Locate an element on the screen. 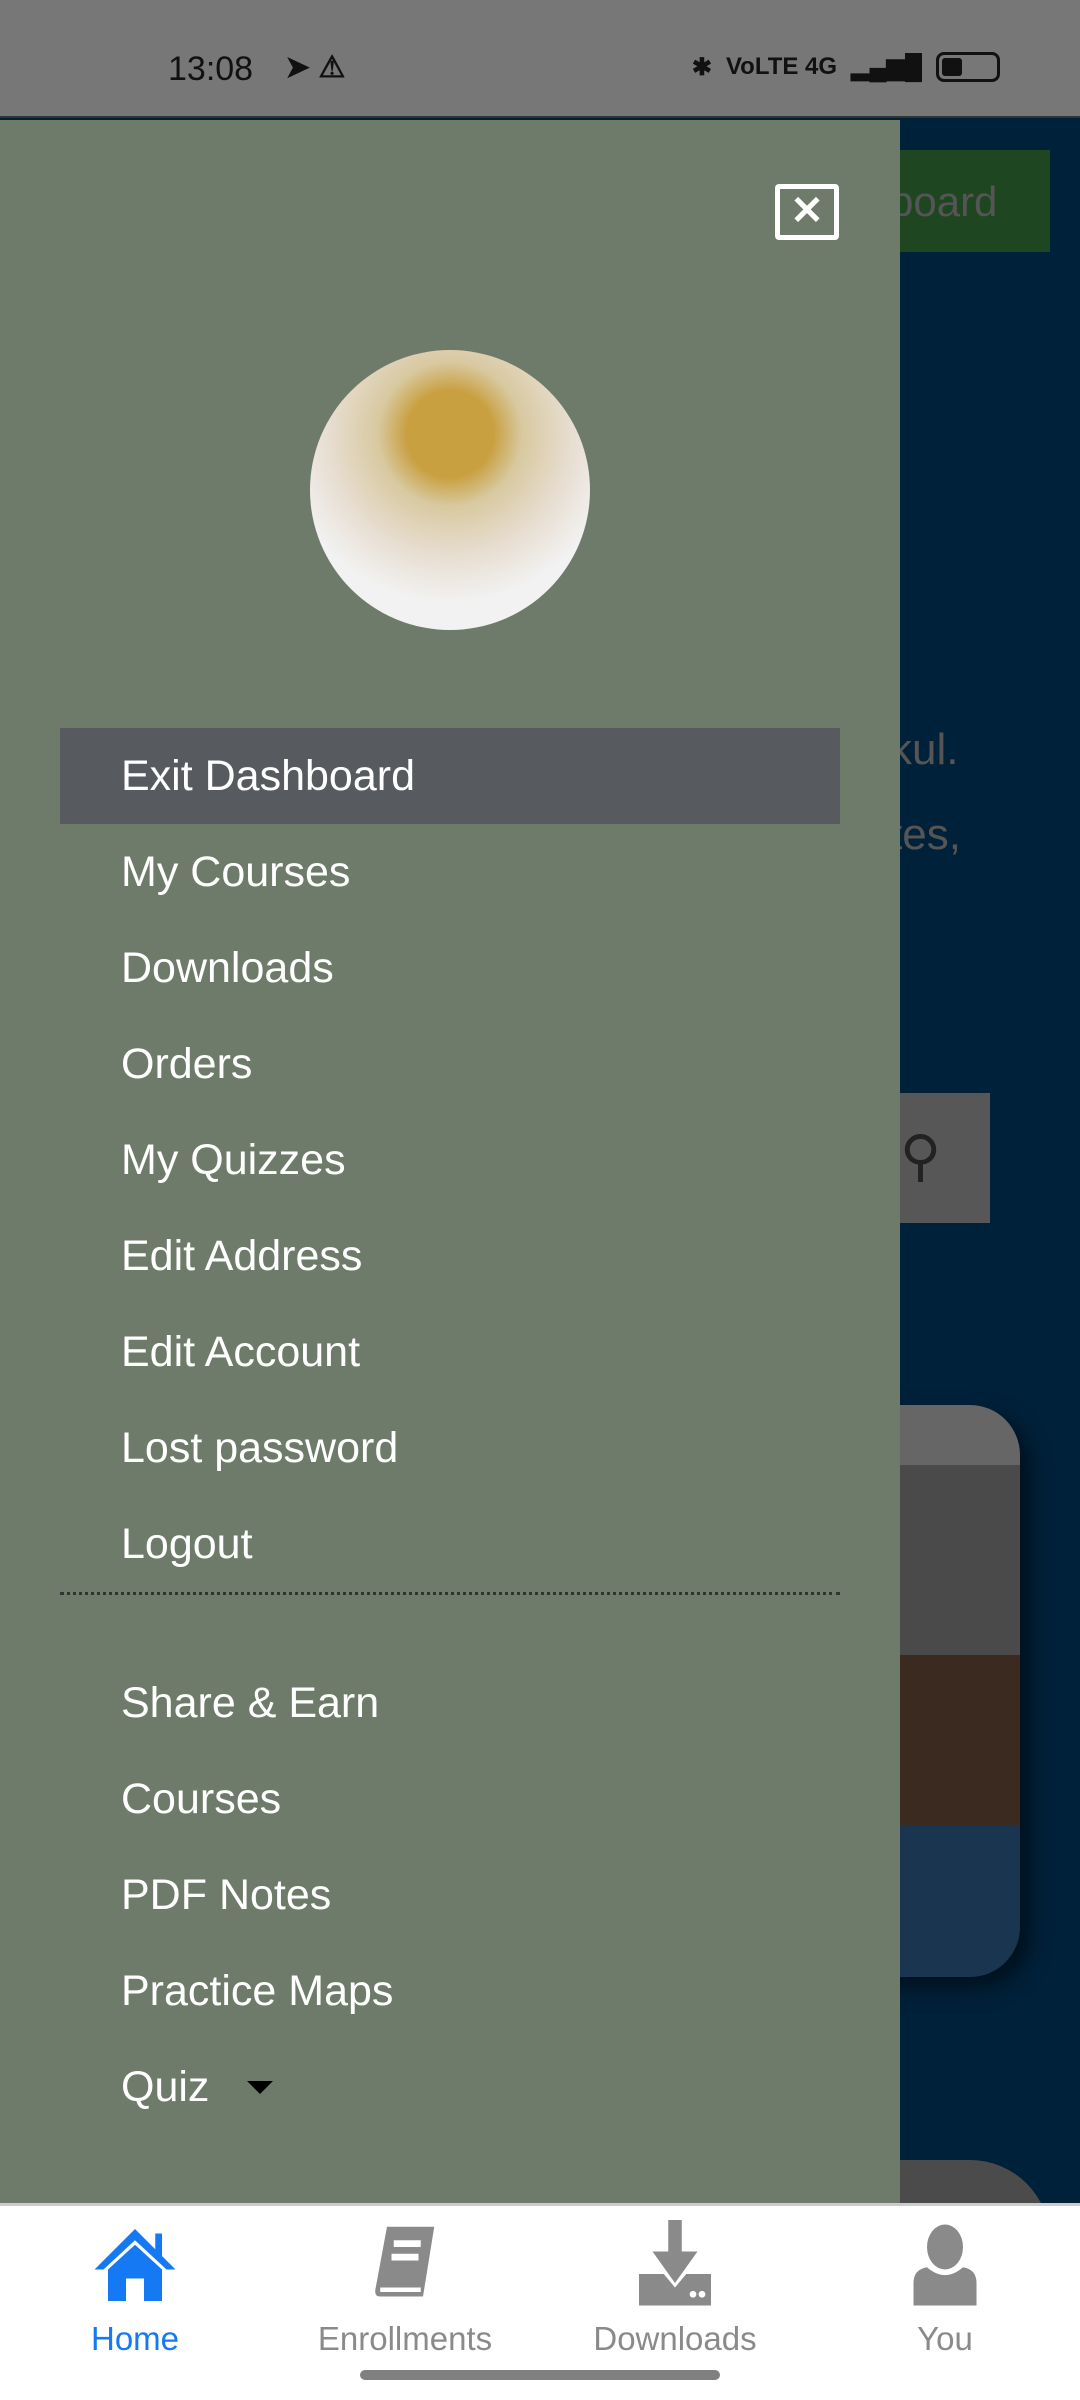 The image size is (1080, 2400). menu-lost-password: Lost password is located at coordinates (450, 1448).